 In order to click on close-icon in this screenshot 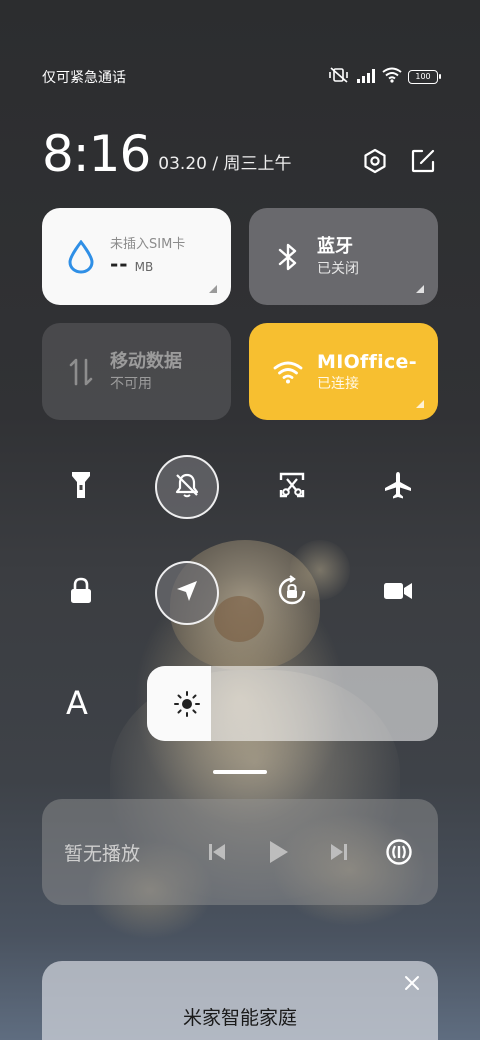, I will do `click(412, 983)`.